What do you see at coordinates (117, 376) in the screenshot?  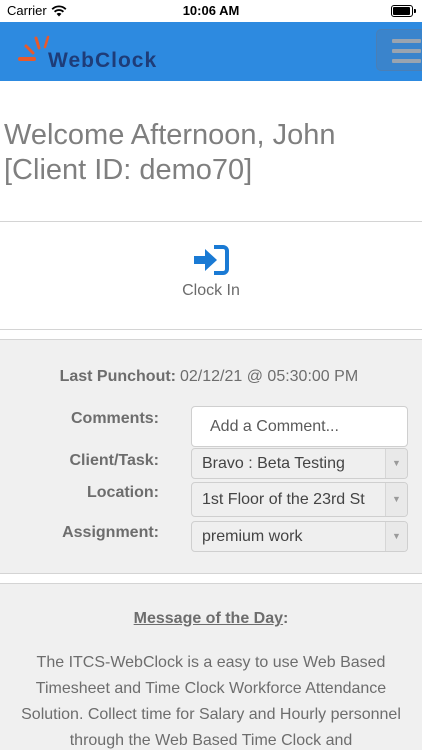 I see `last-punchout-label: Last Punchout:` at bounding box center [117, 376].